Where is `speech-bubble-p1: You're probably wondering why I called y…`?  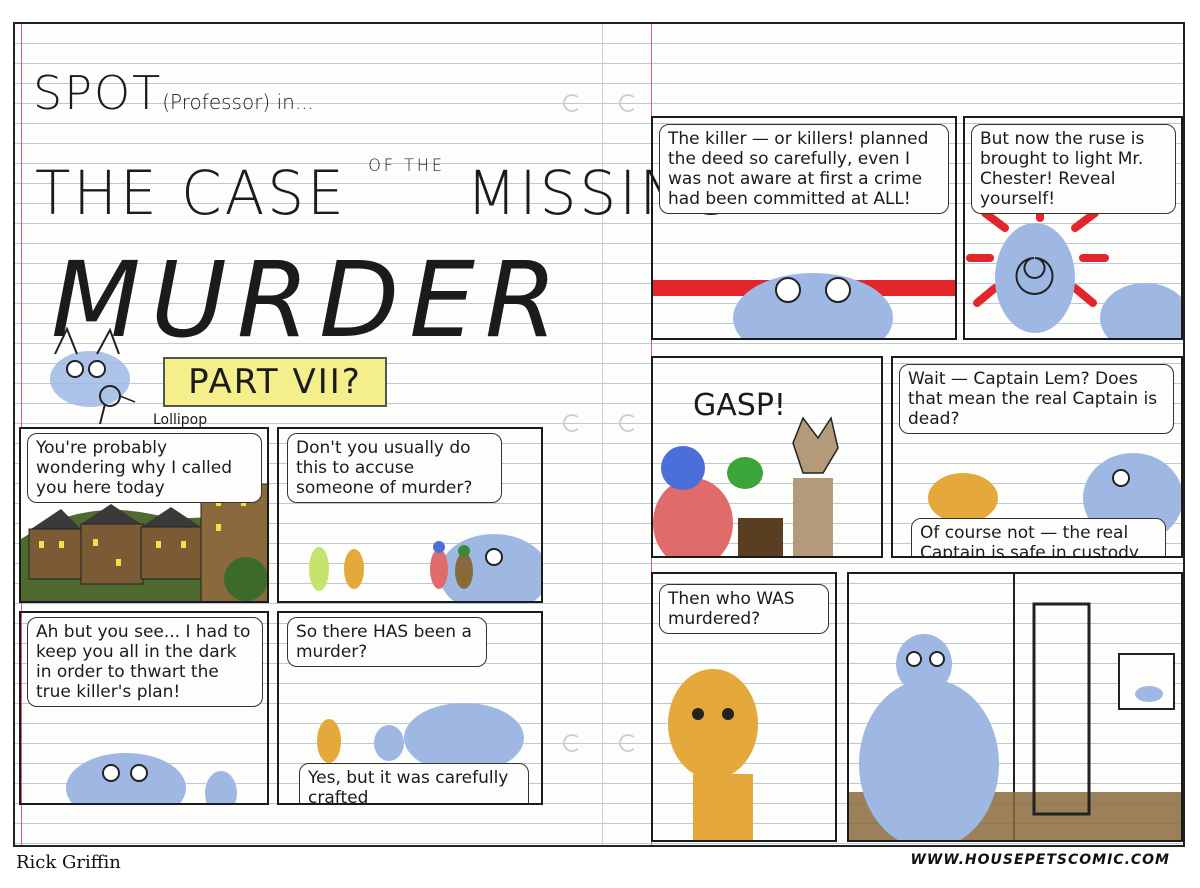
speech-bubble-p1: You're probably wondering why I called y… is located at coordinates (144, 468).